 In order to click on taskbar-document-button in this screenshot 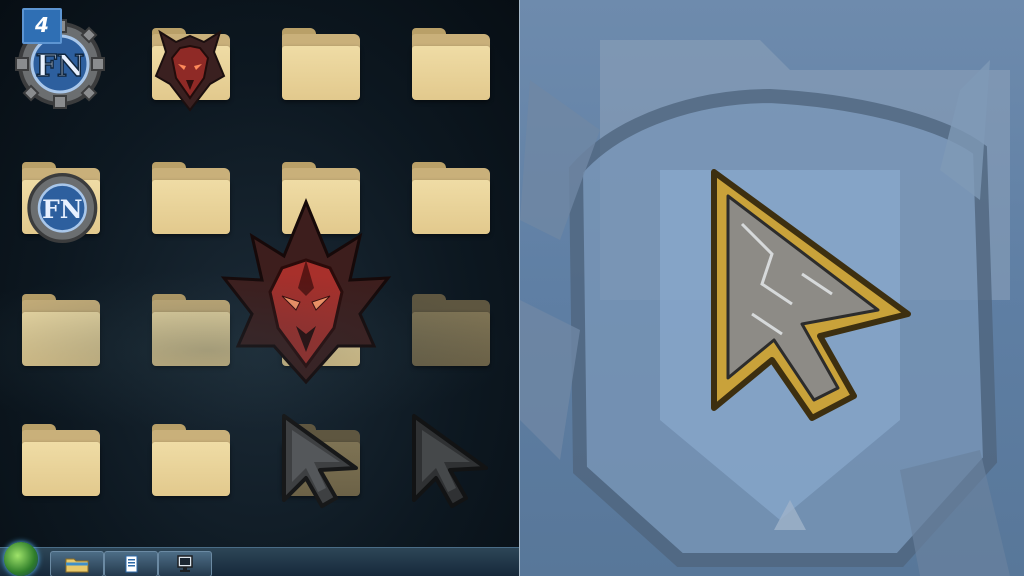, I will do `click(131, 563)`.